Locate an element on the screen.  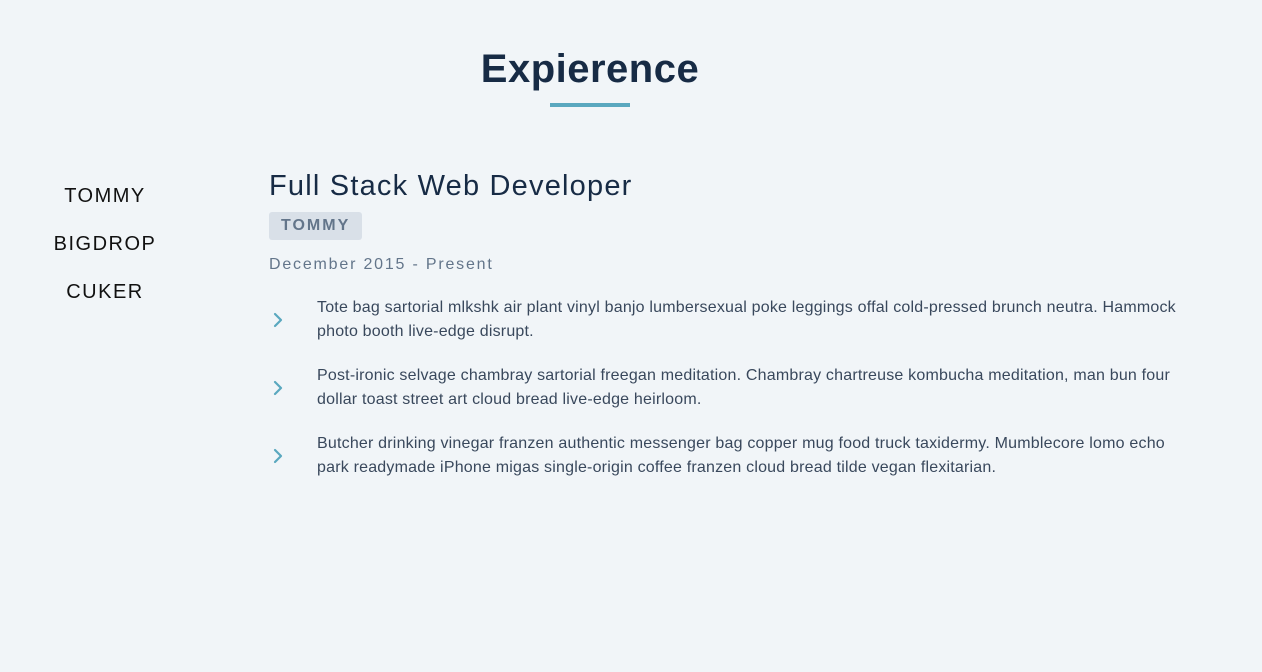
section-title: Expierence is located at coordinates (590, 69).